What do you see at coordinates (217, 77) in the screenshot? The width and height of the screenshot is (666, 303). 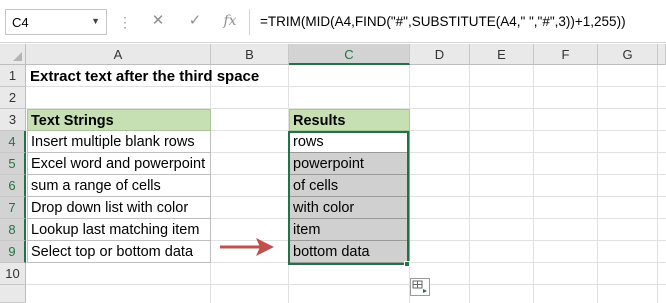 I see `sheet-title: Extract text after the third space` at bounding box center [217, 77].